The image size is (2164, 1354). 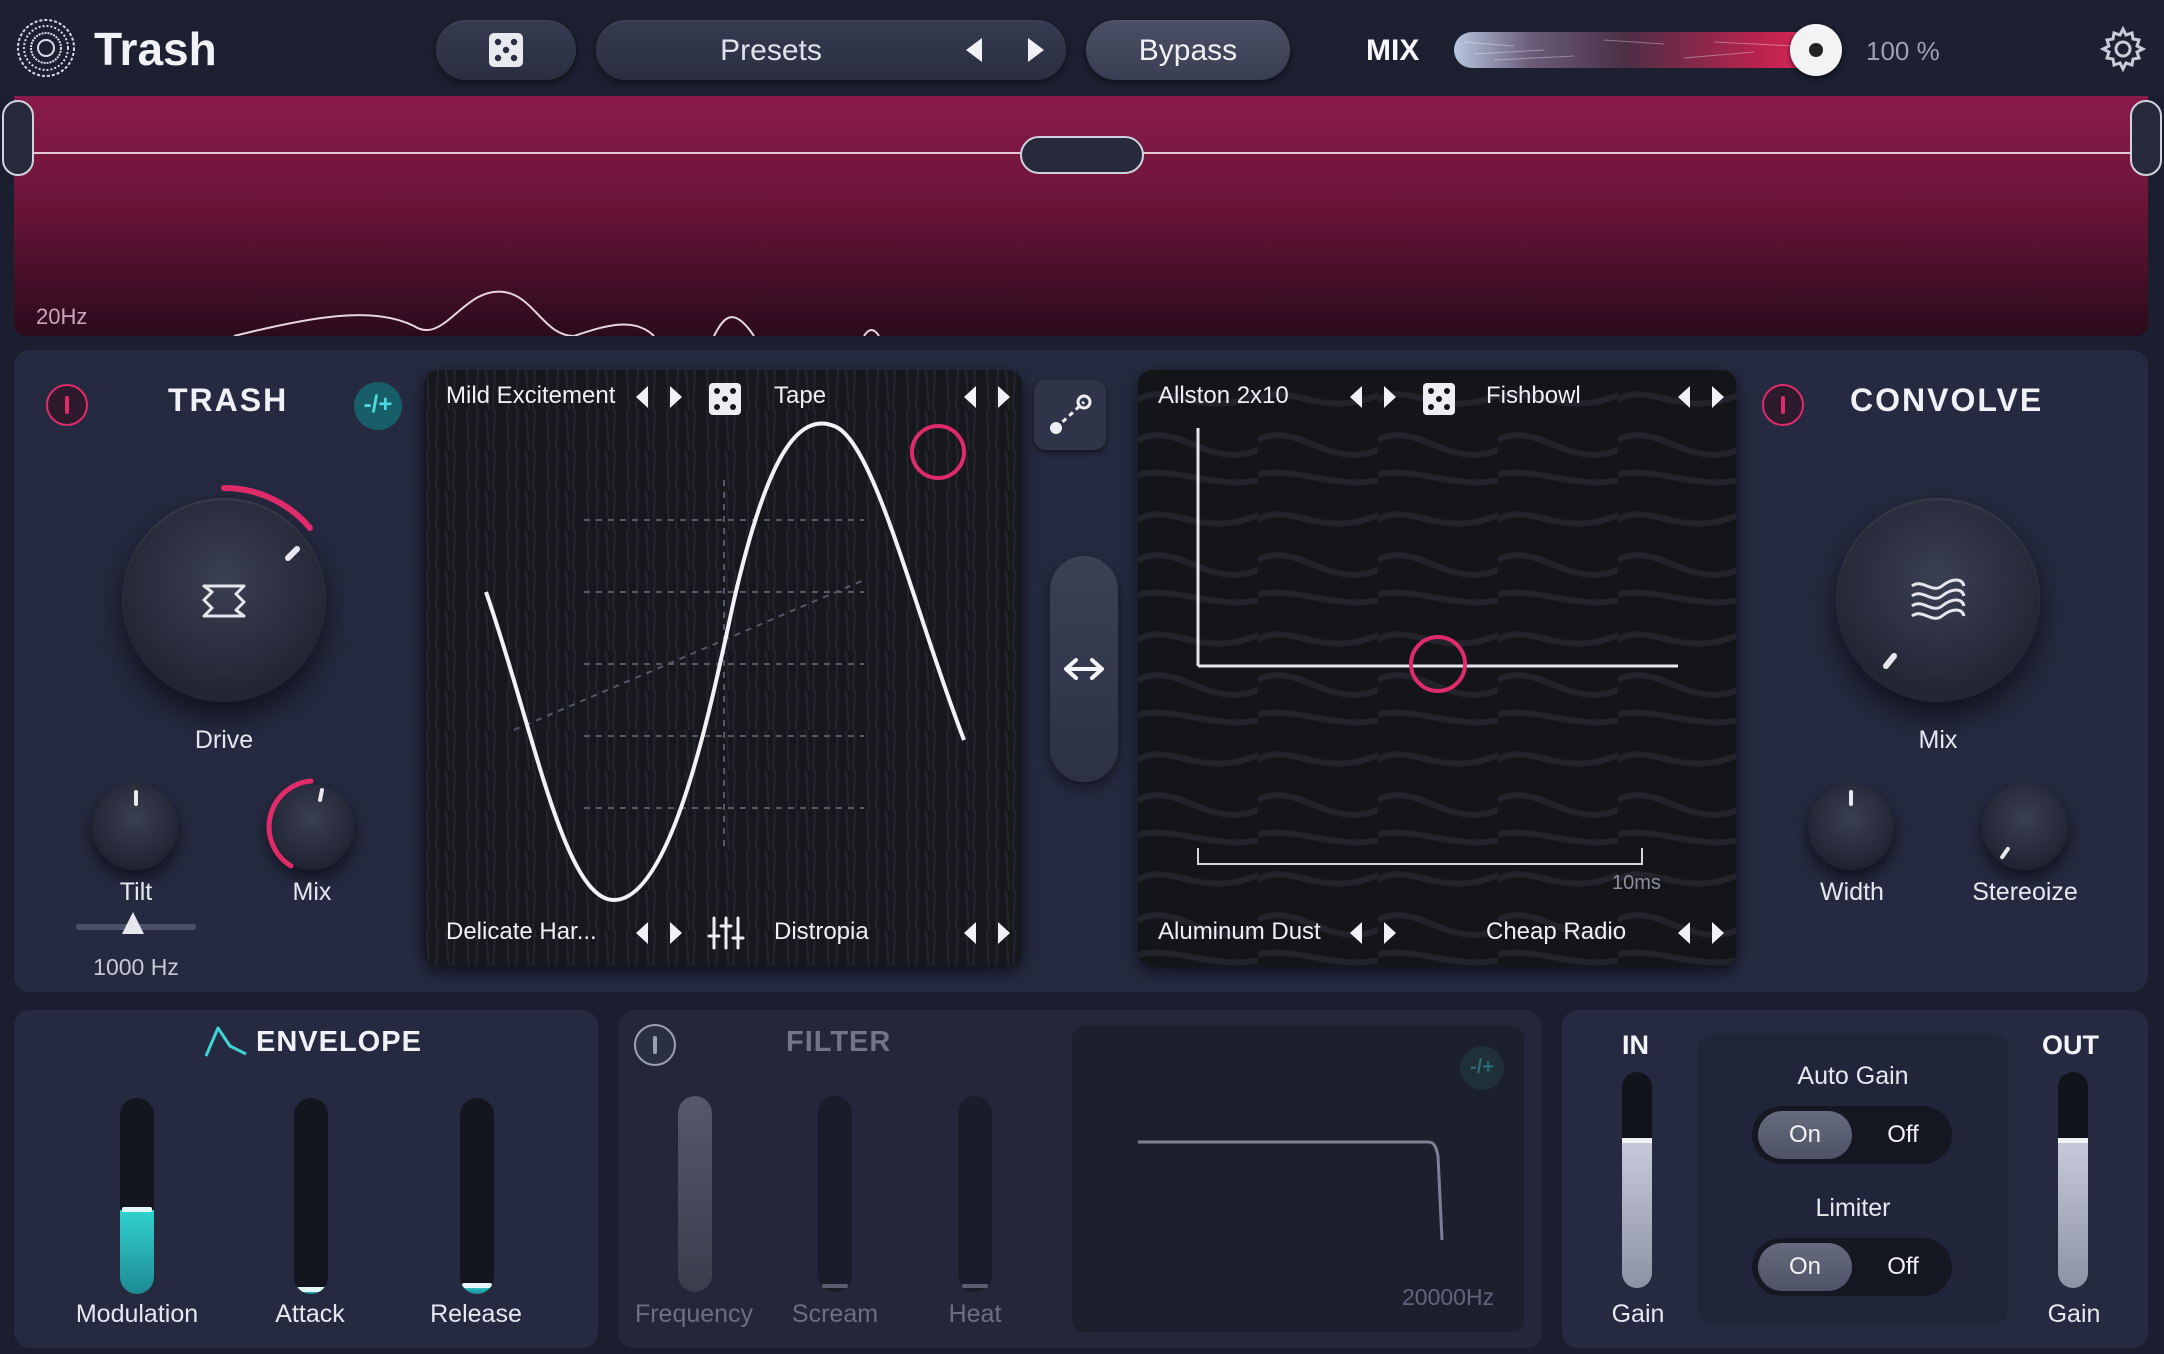 What do you see at coordinates (312, 892) in the screenshot?
I see `trash-mix-label: Mix` at bounding box center [312, 892].